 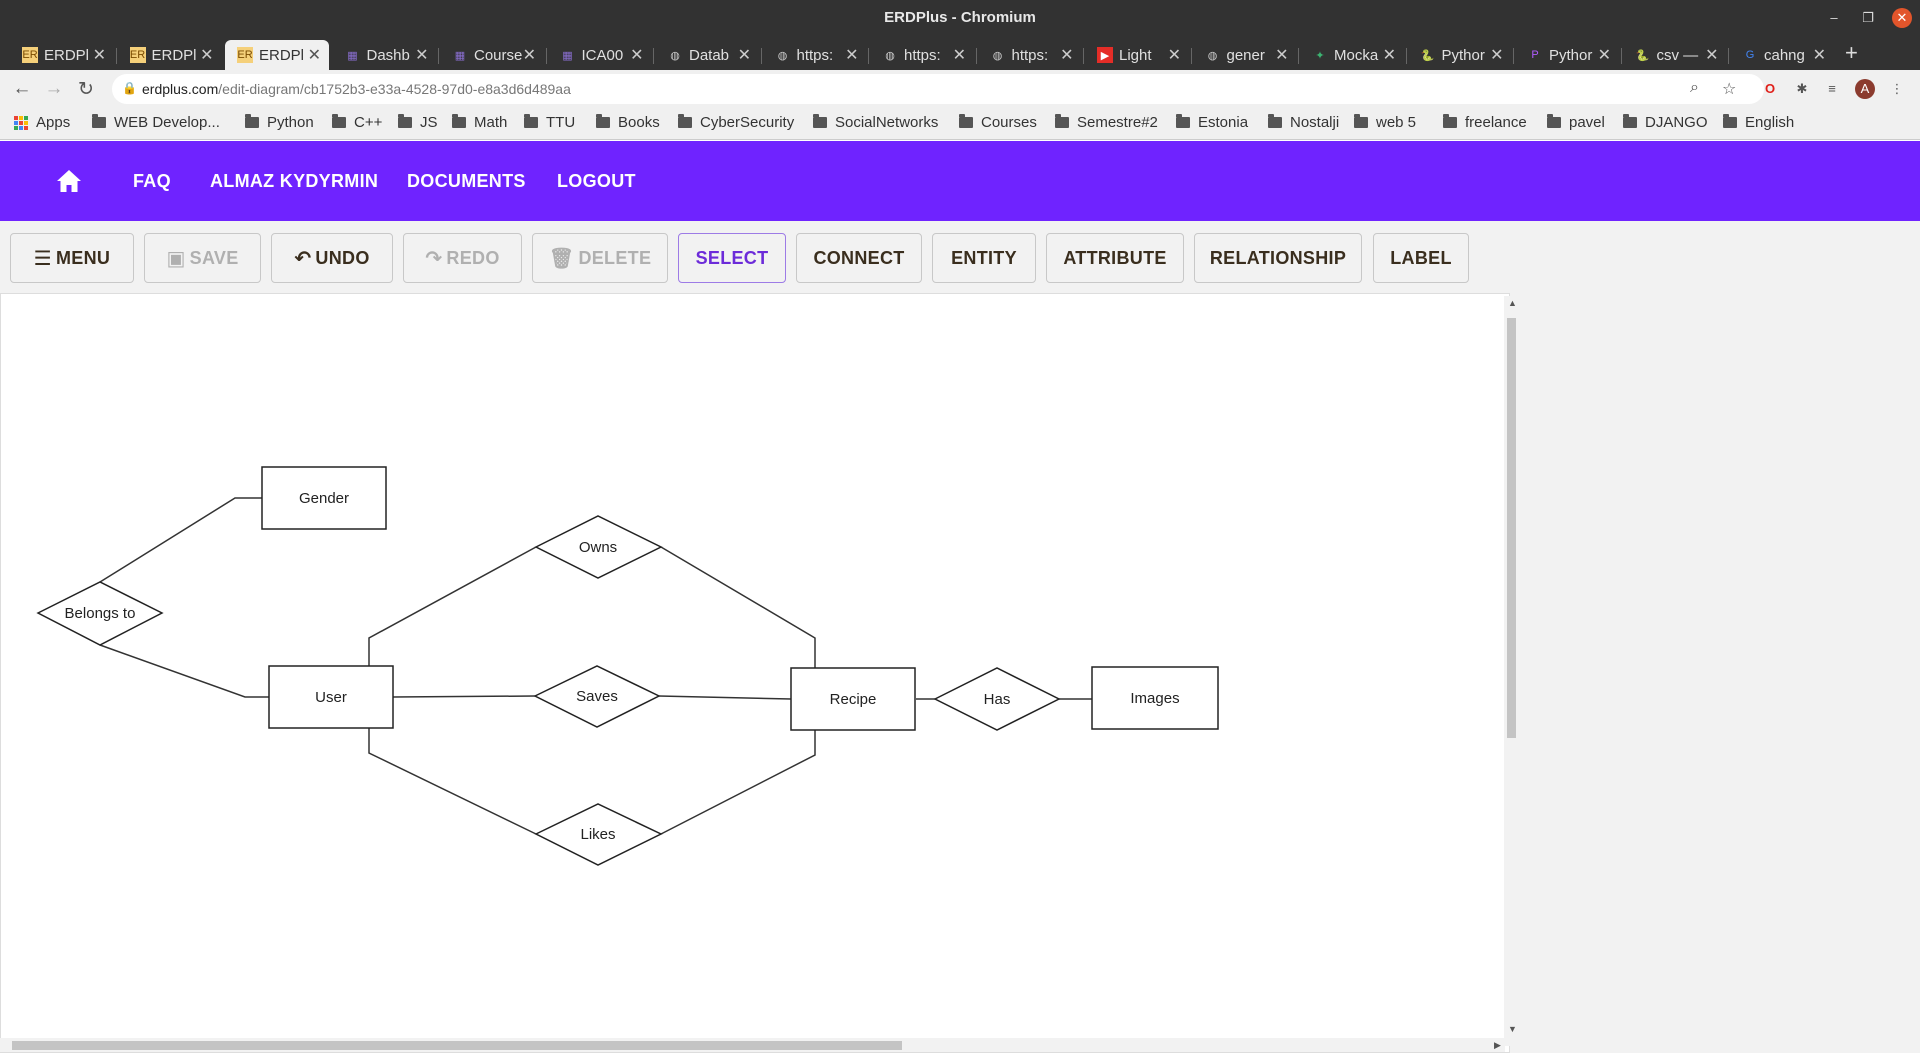 What do you see at coordinates (600, 55) in the screenshot?
I see `browser-tab: ▦ ICA00 ✕` at bounding box center [600, 55].